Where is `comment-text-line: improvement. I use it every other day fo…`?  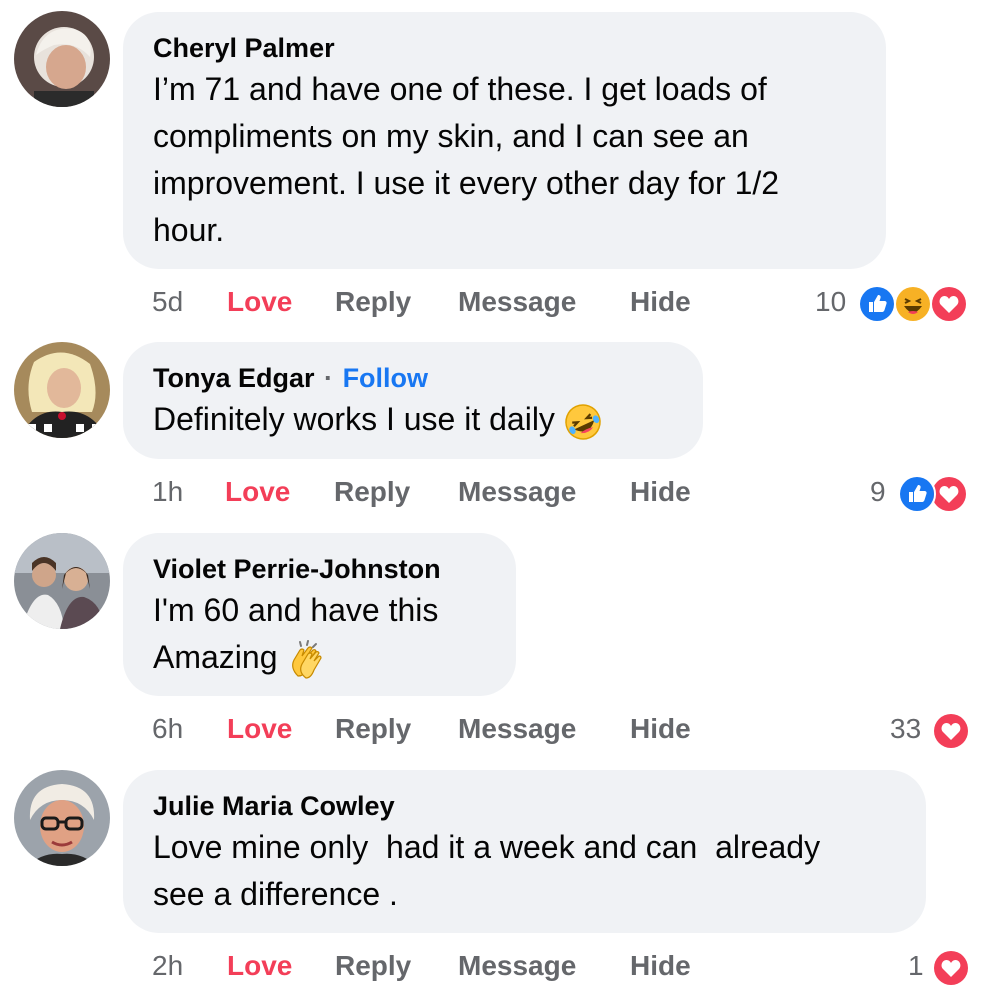
comment-text-line: improvement. I use it every other day fo… is located at coordinates (466, 183).